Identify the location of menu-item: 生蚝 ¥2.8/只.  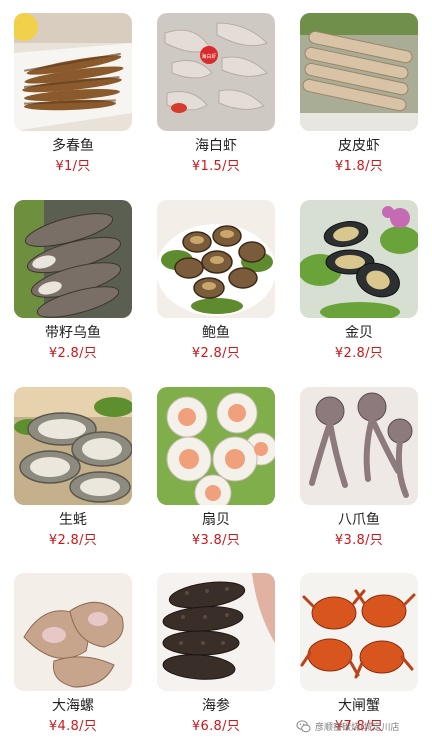
(73, 468).